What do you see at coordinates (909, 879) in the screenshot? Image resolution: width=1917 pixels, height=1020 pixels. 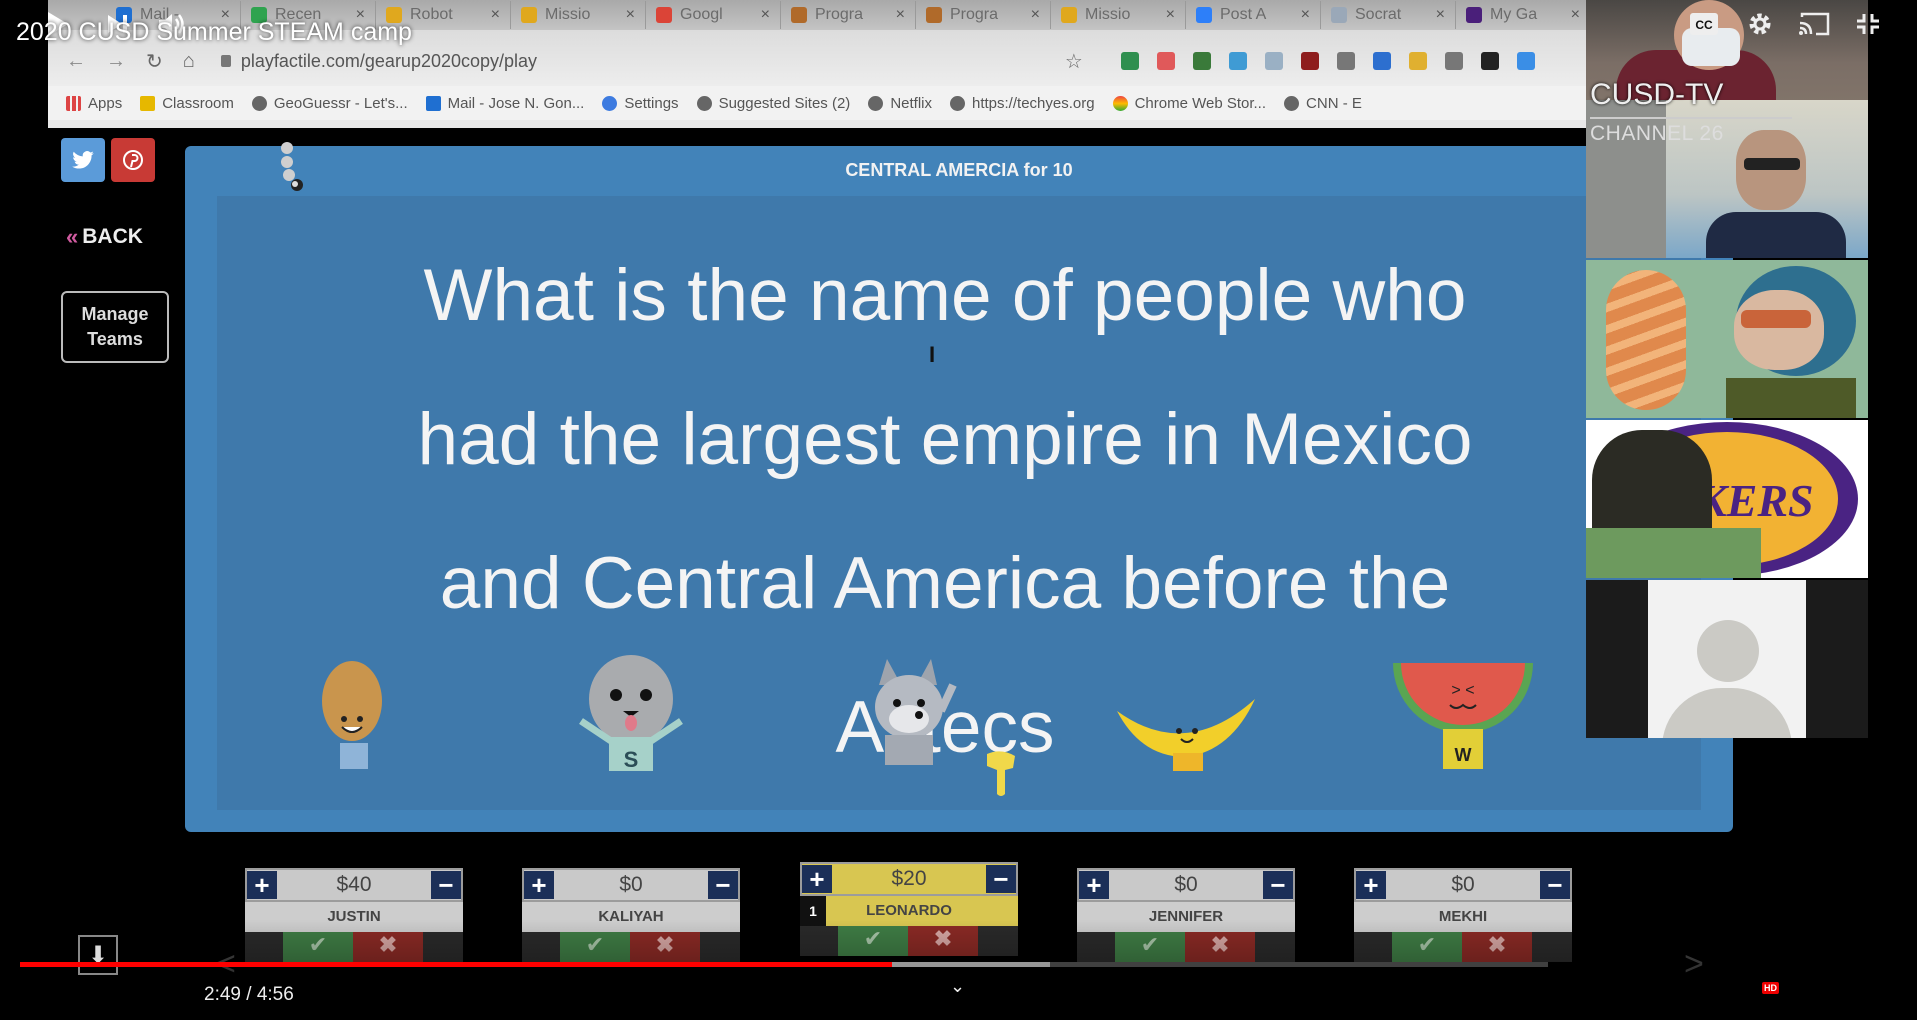 I see `score-row: + $20 −` at bounding box center [909, 879].